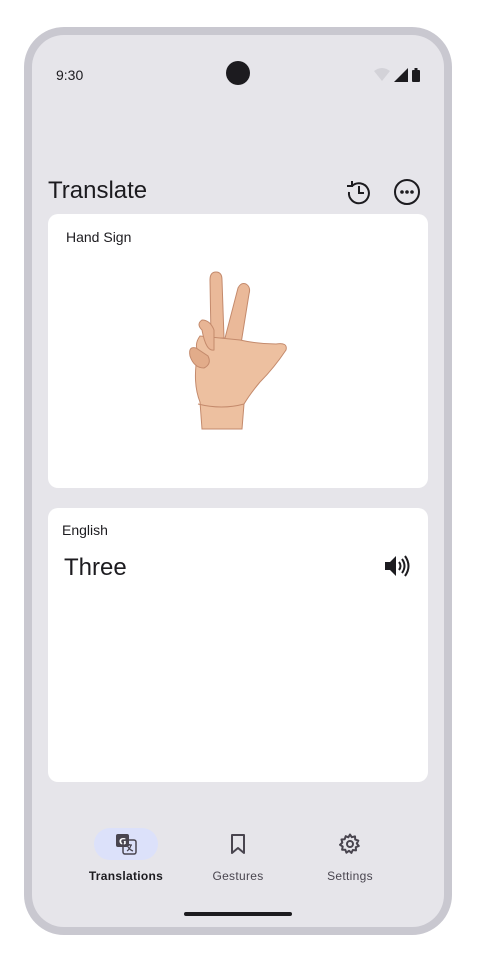 This screenshot has height=958, width=480. I want to click on front-camera, so click(238, 73).